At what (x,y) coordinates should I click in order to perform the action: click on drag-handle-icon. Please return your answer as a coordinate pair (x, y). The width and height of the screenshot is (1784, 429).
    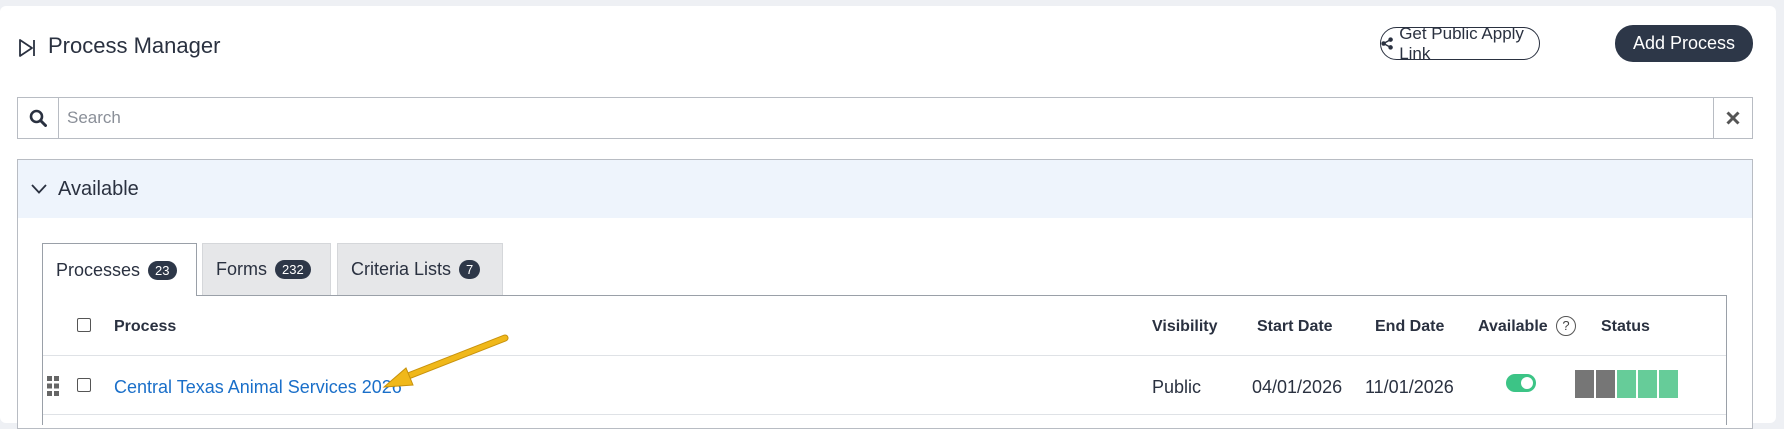
    Looking at the image, I should click on (53, 386).